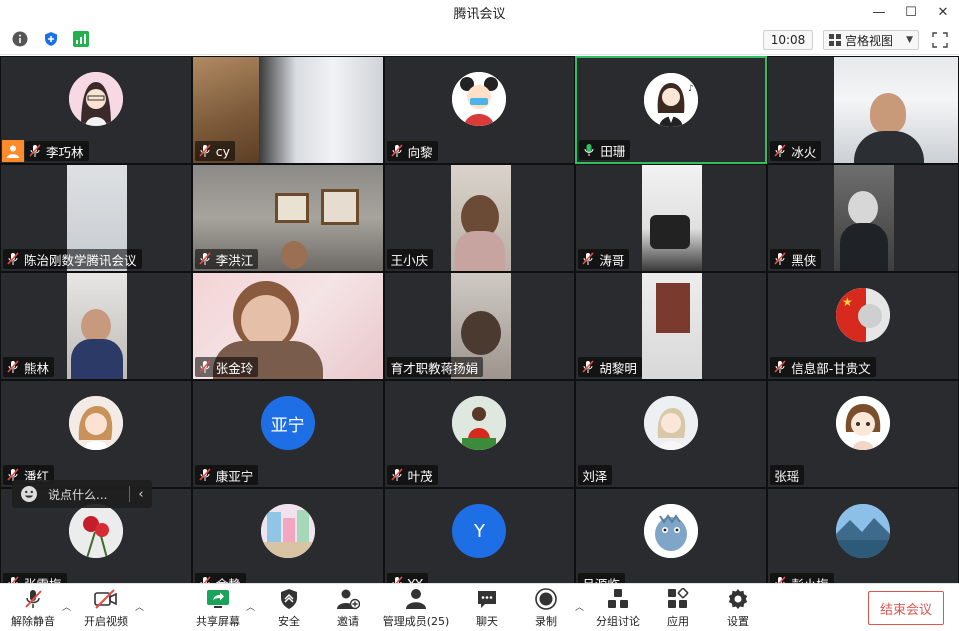 The height and width of the screenshot is (631, 959). I want to click on participant-tile: 王小庆, so click(479, 218).